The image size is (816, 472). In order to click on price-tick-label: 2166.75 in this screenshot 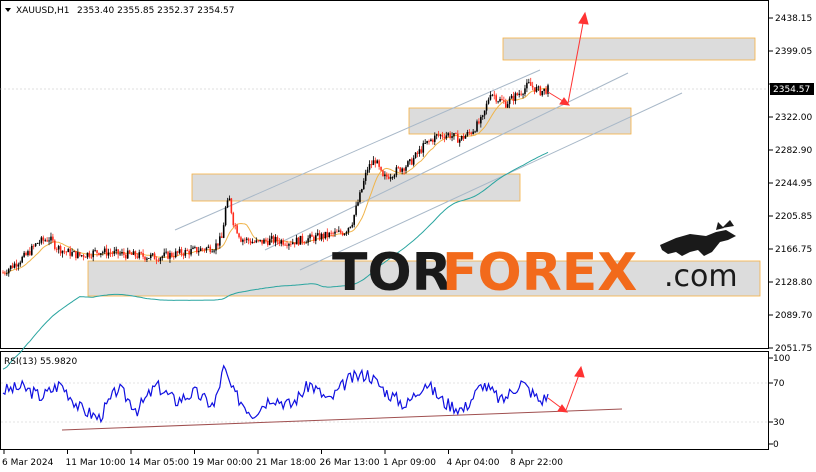, I will do `click(793, 250)`.